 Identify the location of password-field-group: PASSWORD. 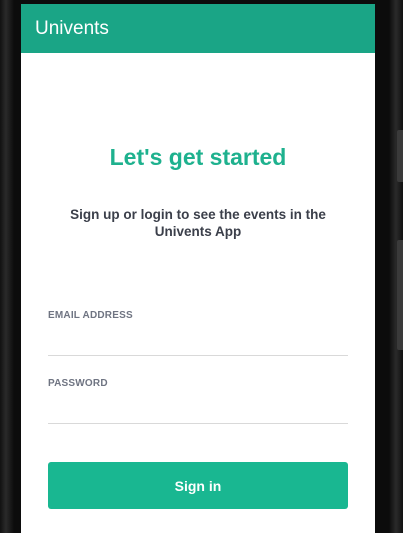
(198, 401).